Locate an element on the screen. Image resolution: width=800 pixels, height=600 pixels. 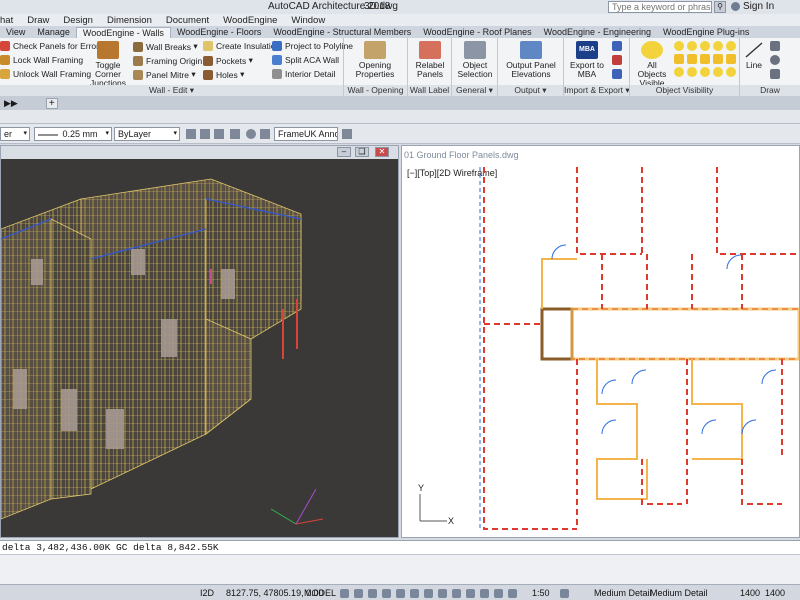
cut-plane-2: 1400 is located at coordinates (775, 593).